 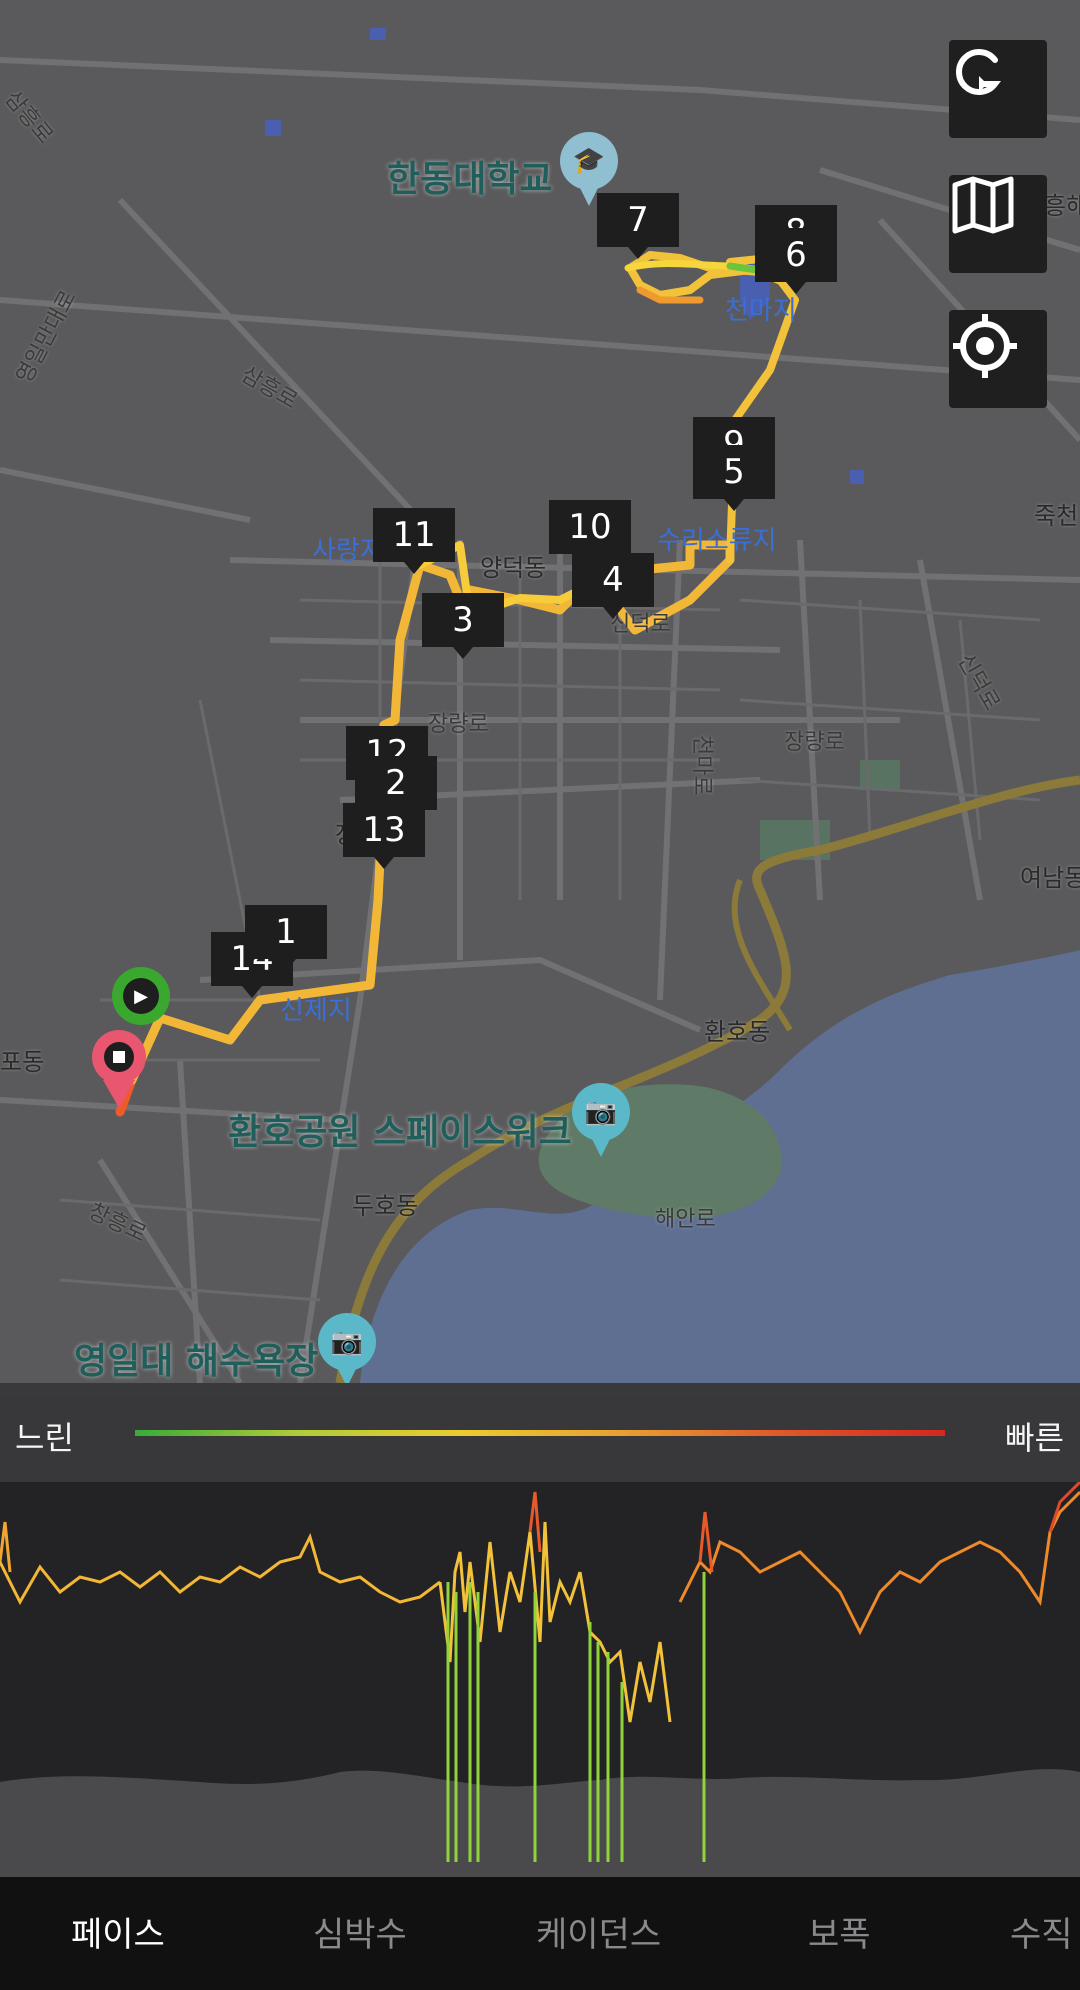 I want to click on km-marker-10: 10, so click(x=590, y=533).